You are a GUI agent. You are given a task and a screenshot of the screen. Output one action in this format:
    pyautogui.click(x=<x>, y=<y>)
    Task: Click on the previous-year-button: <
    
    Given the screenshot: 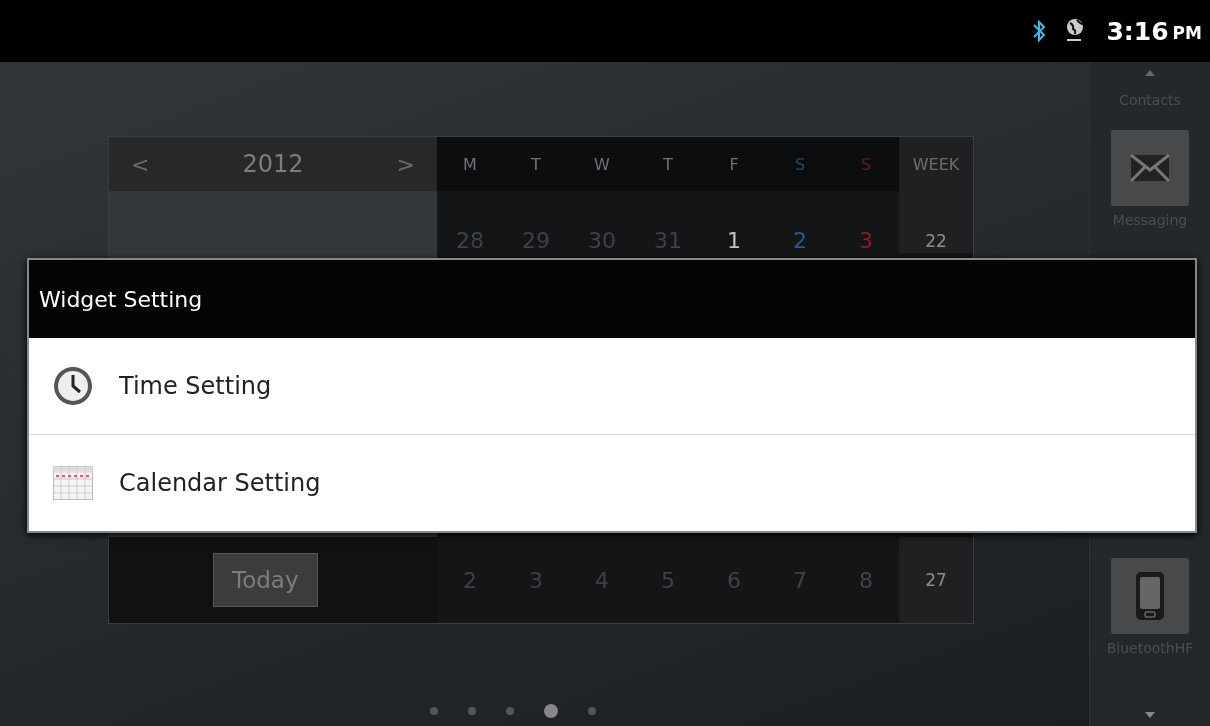 What is the action you would take?
    pyautogui.click(x=140, y=164)
    